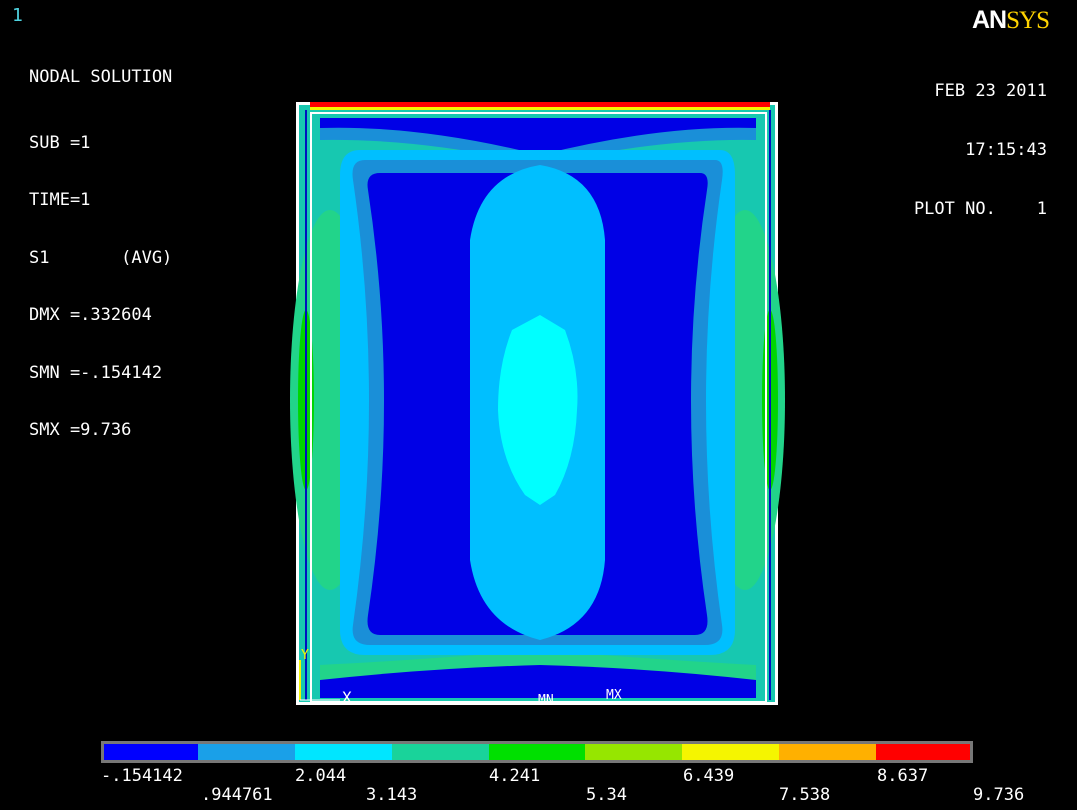 Image resolution: width=1077 pixels, height=810 pixels. I want to click on legend-value: 6.439, so click(709, 776).